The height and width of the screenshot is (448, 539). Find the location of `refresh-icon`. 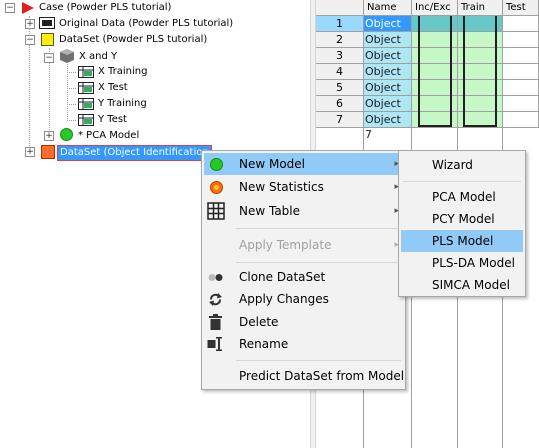

refresh-icon is located at coordinates (215, 299).